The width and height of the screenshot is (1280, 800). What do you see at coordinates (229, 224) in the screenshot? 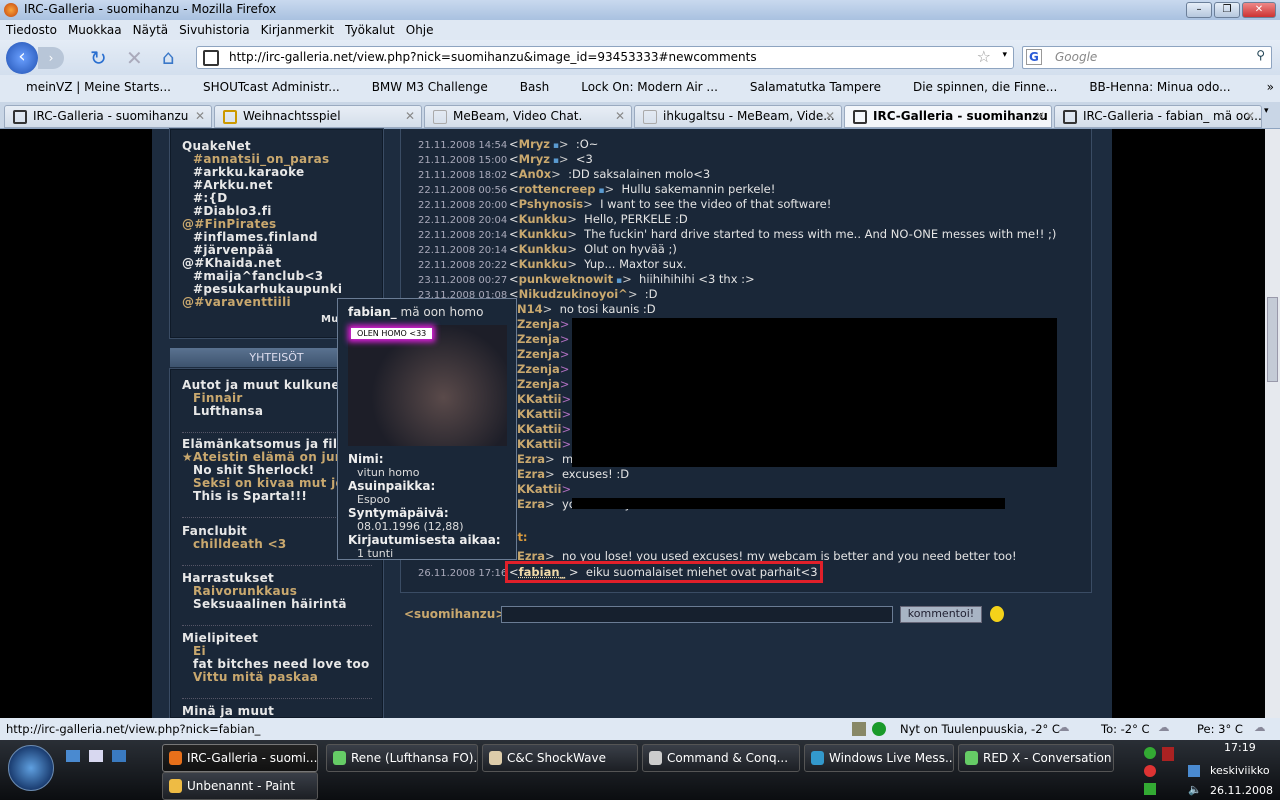
I see `channel-link: @#FinPirates` at bounding box center [229, 224].